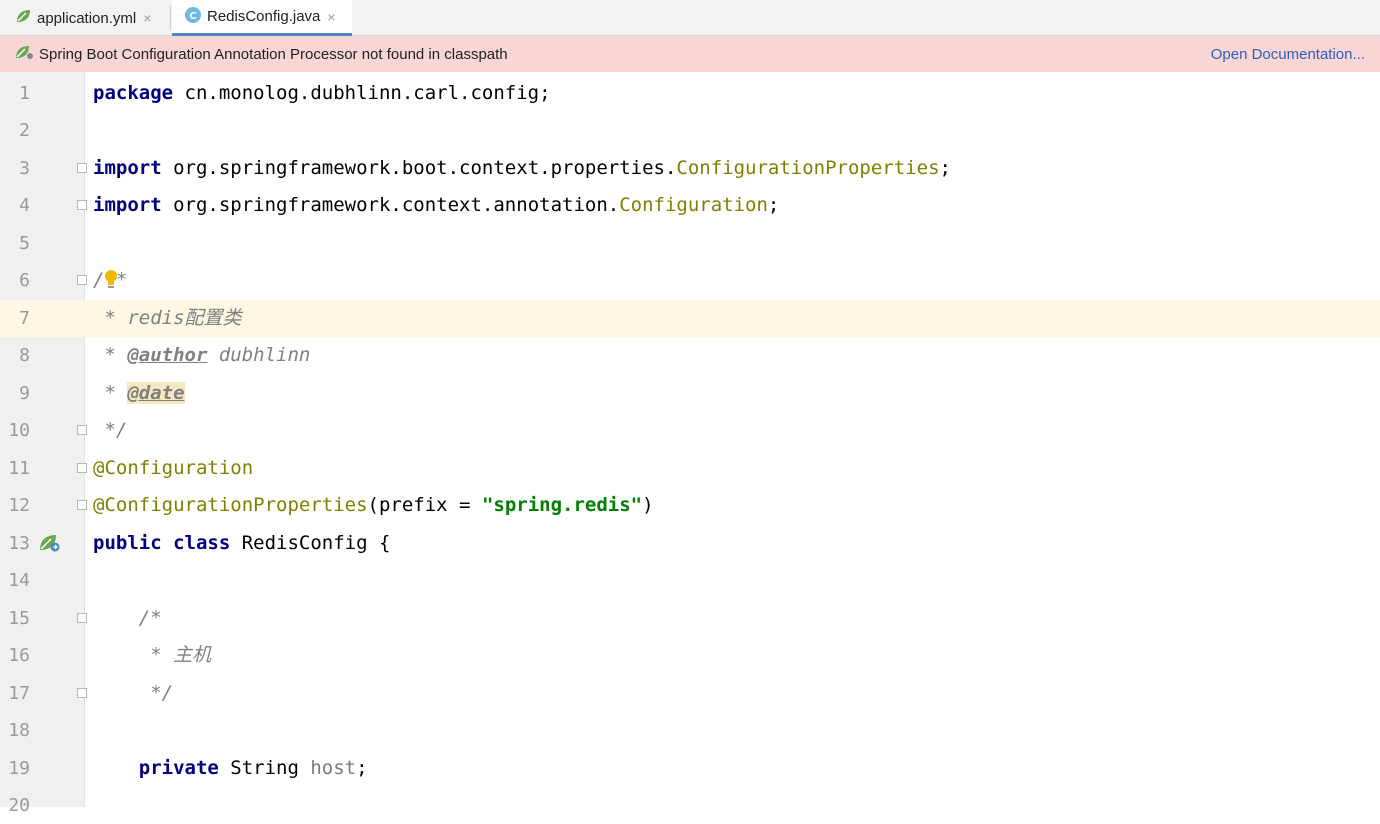 The width and height of the screenshot is (1380, 824). Describe the element at coordinates (808, 168) in the screenshot. I see `class-reference: ConfigurationProperties` at that location.